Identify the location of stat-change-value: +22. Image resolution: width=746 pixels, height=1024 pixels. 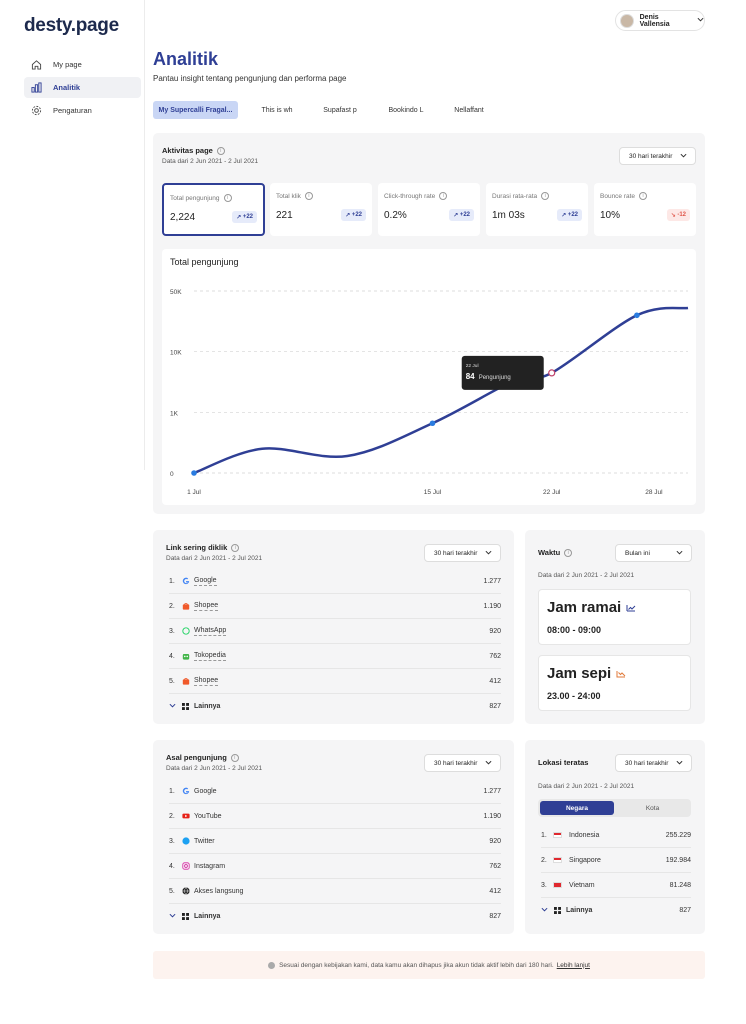
(247, 217).